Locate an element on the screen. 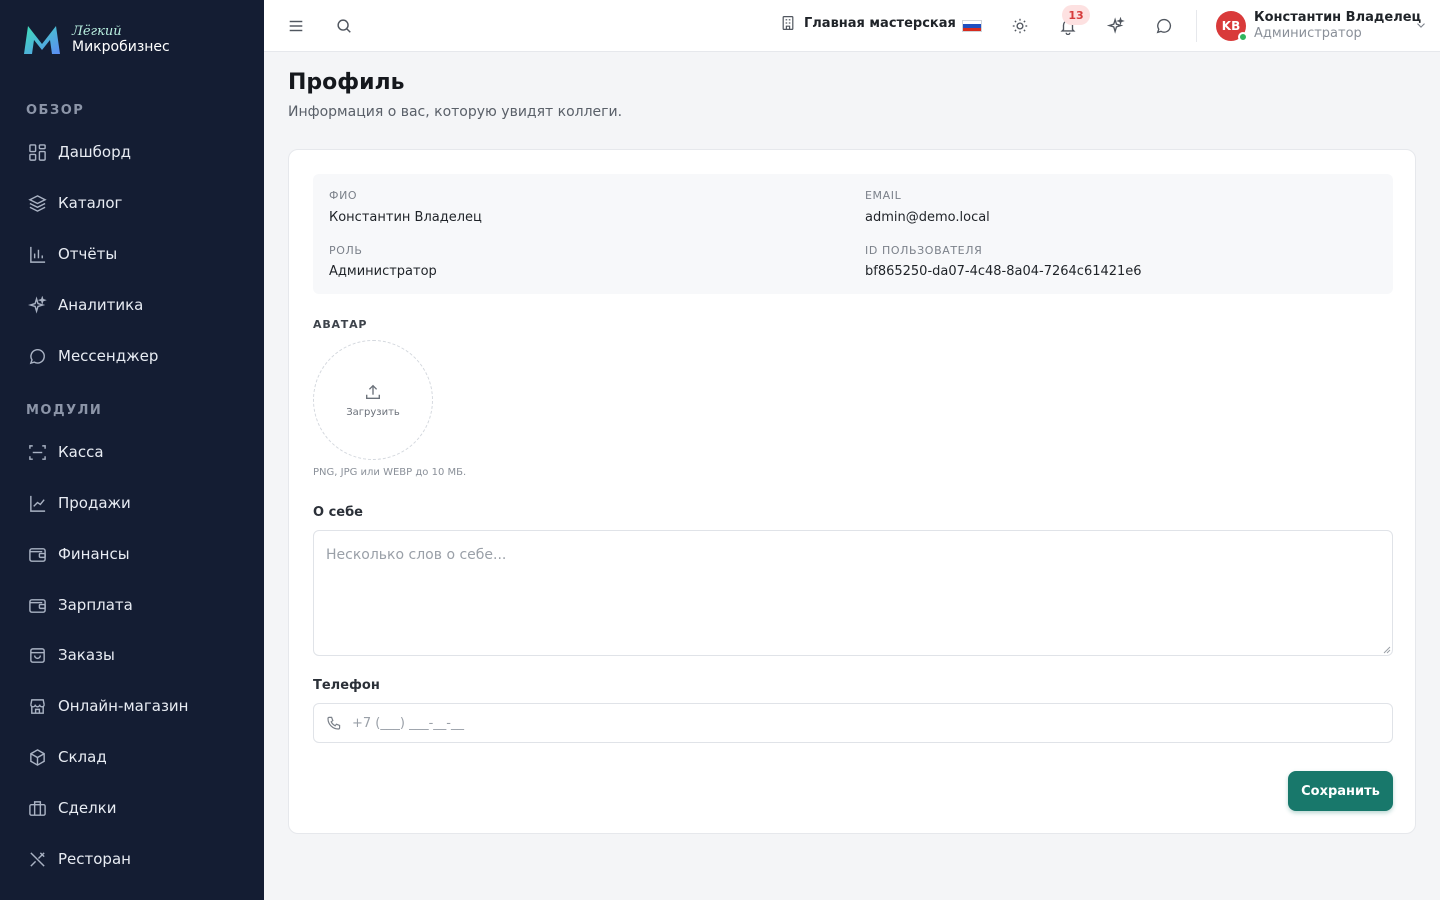 The image size is (1440, 900). notification-count-badge: 13 is located at coordinates (1076, 15).